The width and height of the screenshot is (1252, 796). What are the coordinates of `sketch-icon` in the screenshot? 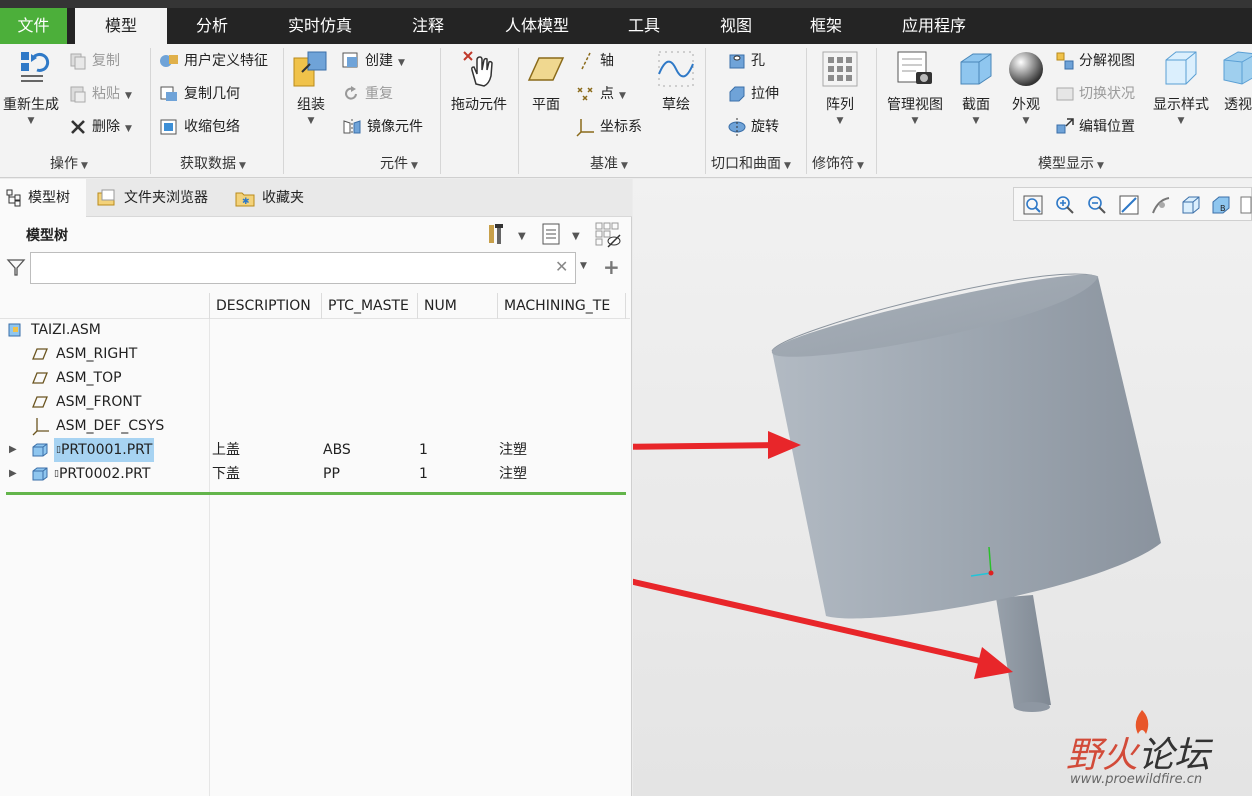 It's located at (676, 69).